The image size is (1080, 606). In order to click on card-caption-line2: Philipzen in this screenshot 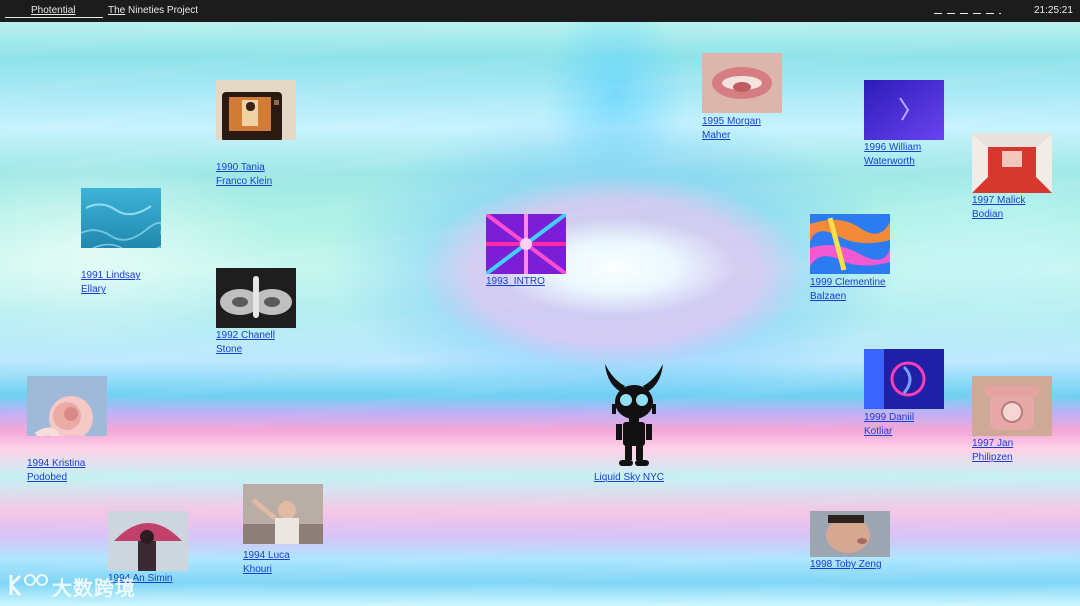, I will do `click(1026, 458)`.